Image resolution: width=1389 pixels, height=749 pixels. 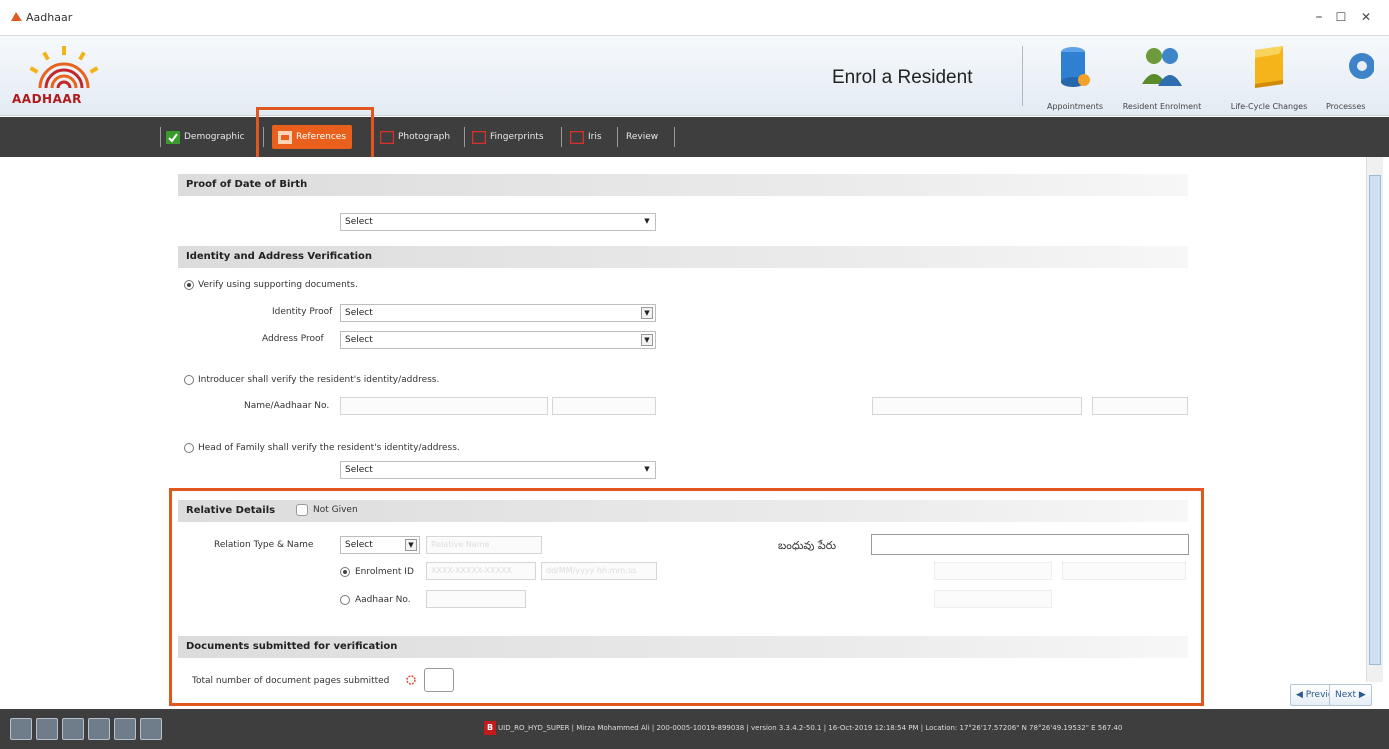 I want to click on proof-dob-select: Select ▼, so click(x=498, y=222).